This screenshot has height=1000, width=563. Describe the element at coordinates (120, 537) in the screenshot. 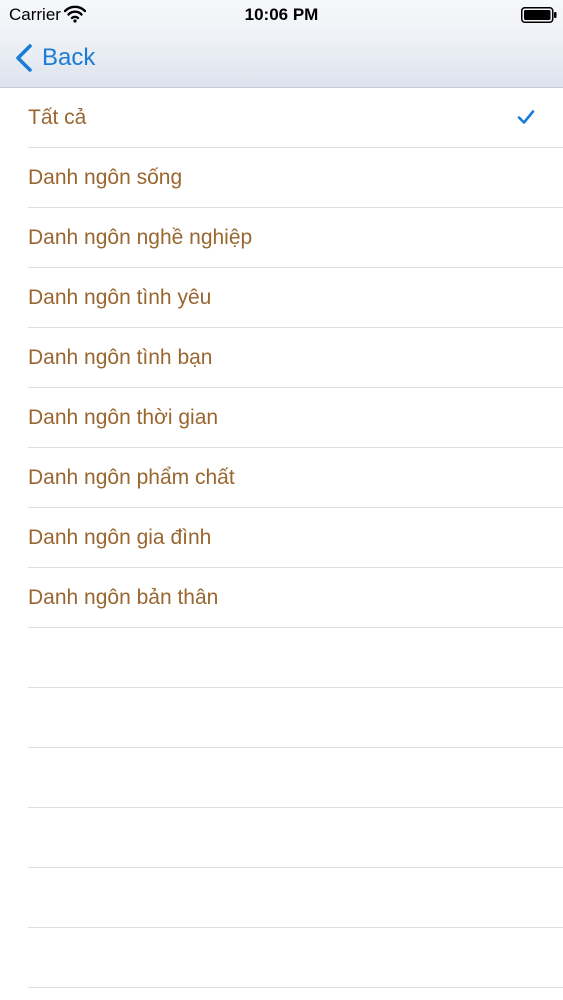

I see `category-label: Danh ngôn gia đình` at that location.